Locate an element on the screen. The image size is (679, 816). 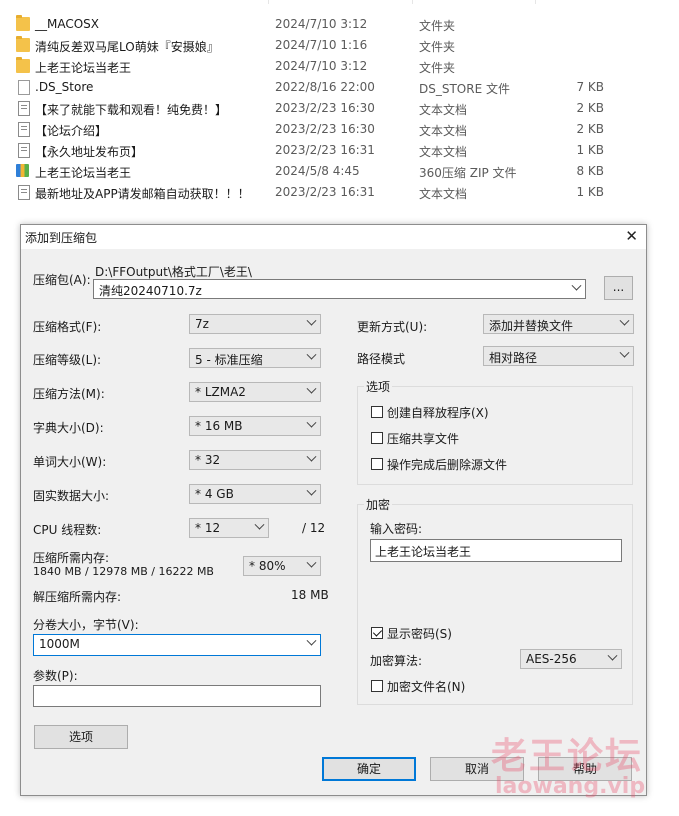
encryption-method-select: AES-256 is located at coordinates (571, 659).